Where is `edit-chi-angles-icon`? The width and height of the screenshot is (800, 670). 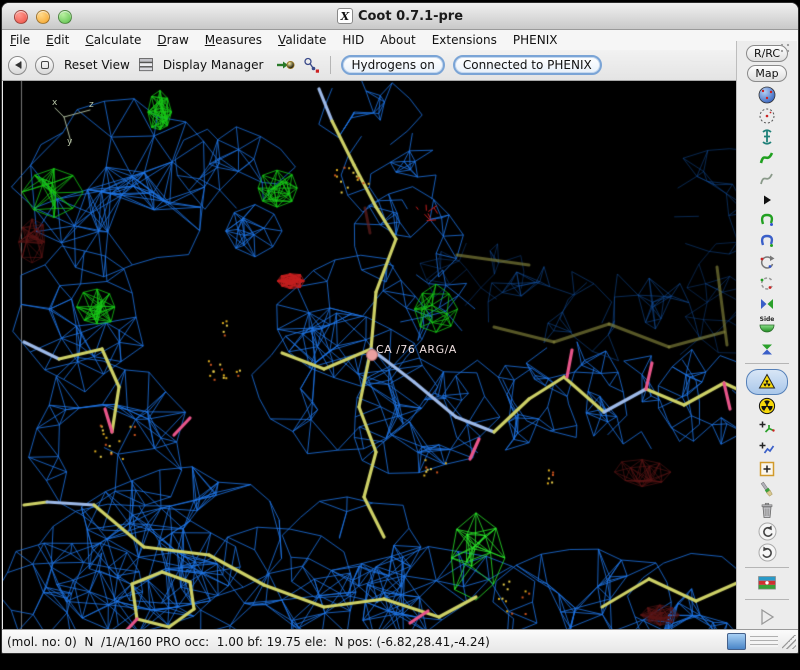 edit-chi-angles-icon is located at coordinates (767, 262).